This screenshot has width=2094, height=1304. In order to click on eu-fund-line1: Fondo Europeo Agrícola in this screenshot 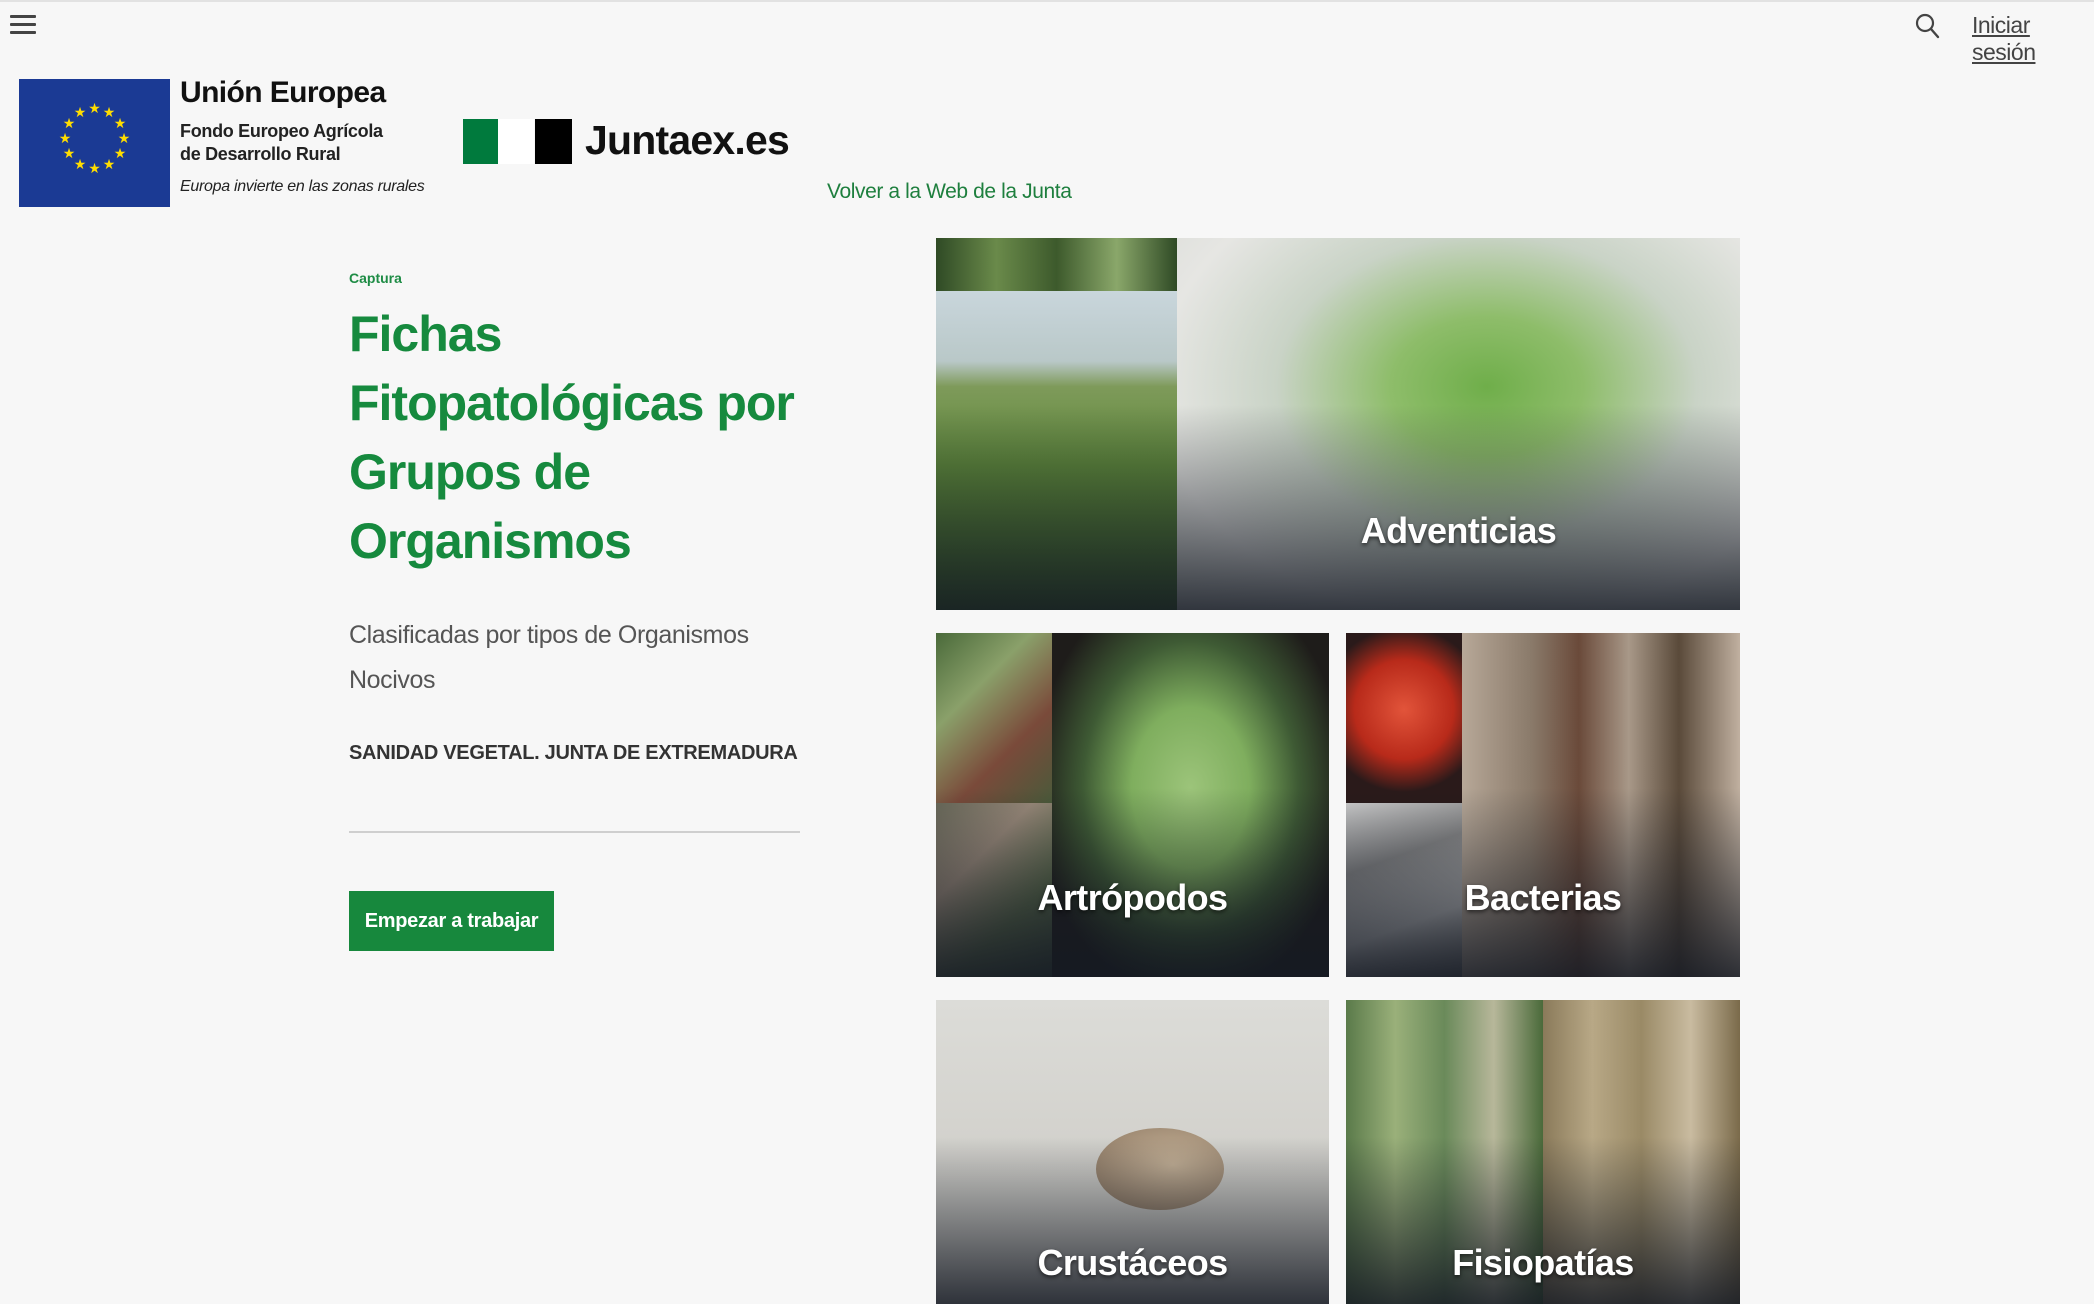, I will do `click(281, 131)`.